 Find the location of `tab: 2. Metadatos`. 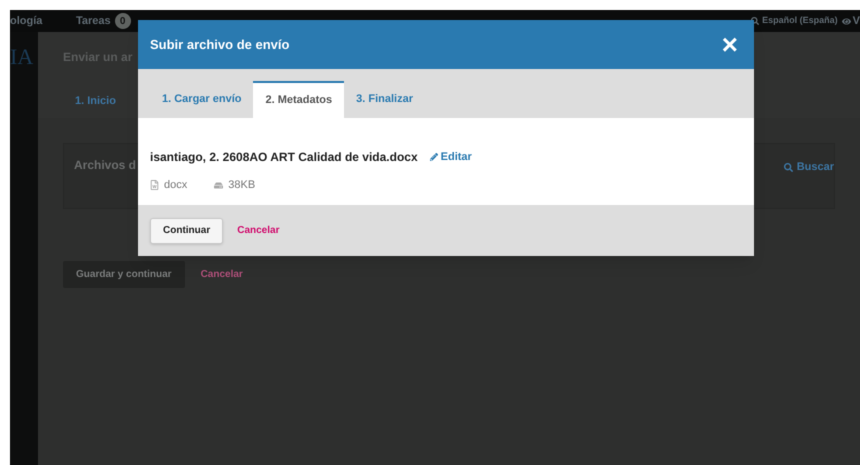

tab: 2. Metadatos is located at coordinates (298, 99).